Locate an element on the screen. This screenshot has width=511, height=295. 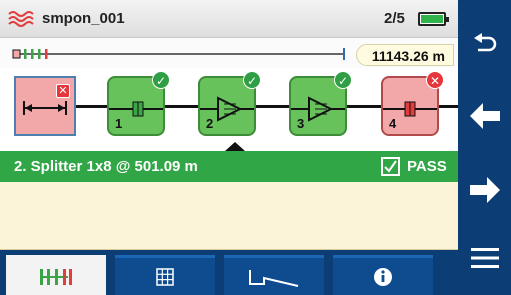
menu-icon is located at coordinates (484, 258).